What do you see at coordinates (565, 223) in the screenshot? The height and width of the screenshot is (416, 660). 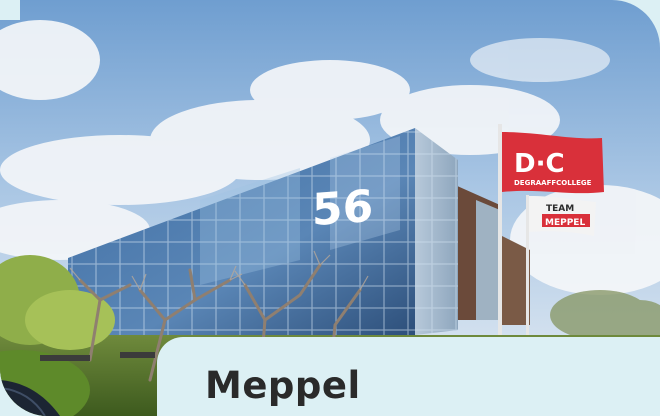 I see `banner-text-meppel: MEPPEL` at bounding box center [565, 223].